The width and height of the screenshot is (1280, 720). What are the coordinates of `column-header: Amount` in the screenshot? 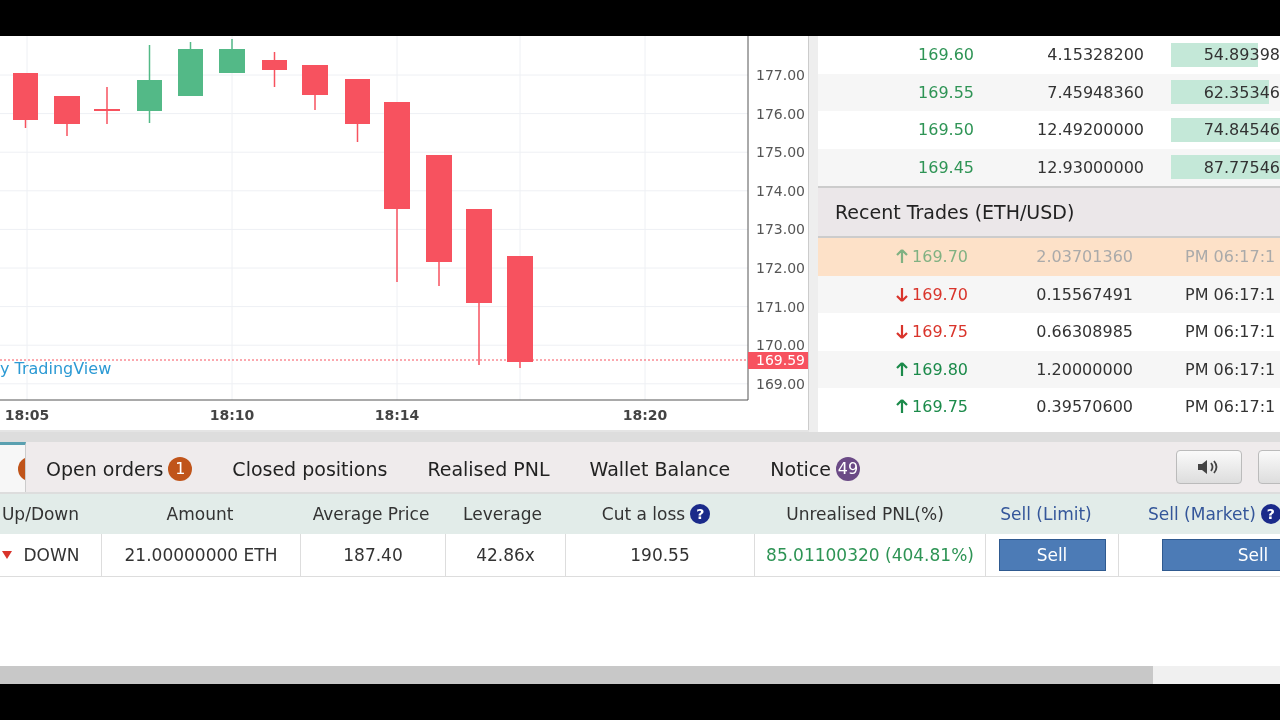 It's located at (200, 514).